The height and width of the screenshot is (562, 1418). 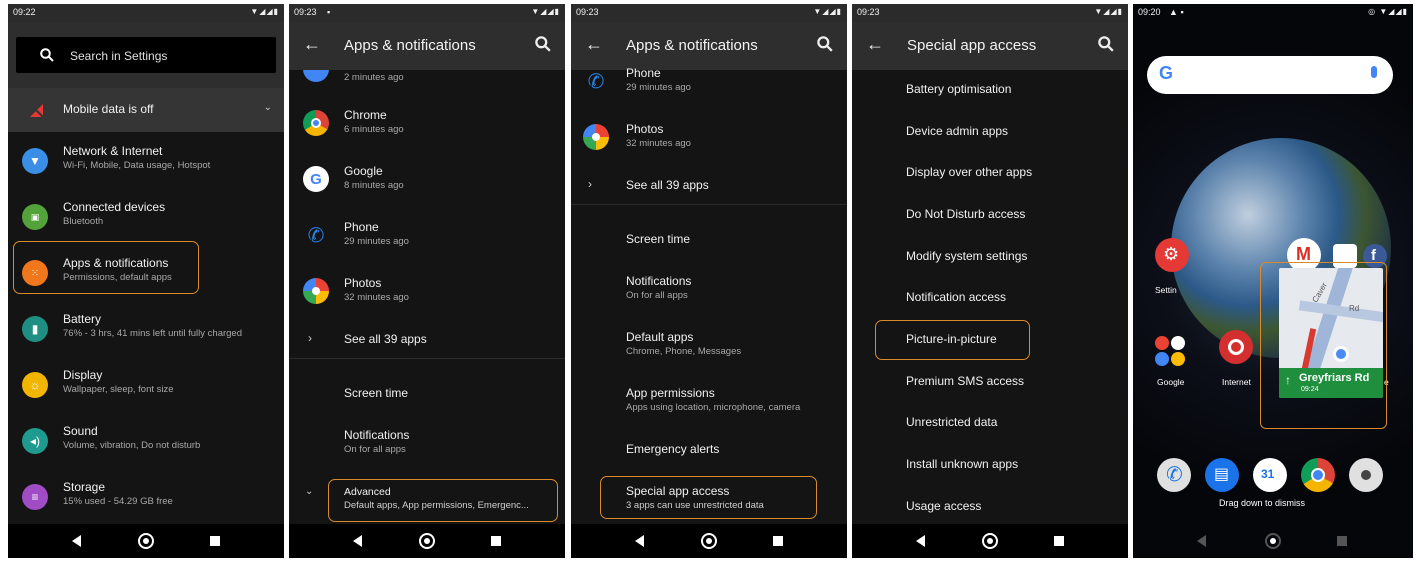 What do you see at coordinates (1270, 75) in the screenshot?
I see `google-search-bar: G` at bounding box center [1270, 75].